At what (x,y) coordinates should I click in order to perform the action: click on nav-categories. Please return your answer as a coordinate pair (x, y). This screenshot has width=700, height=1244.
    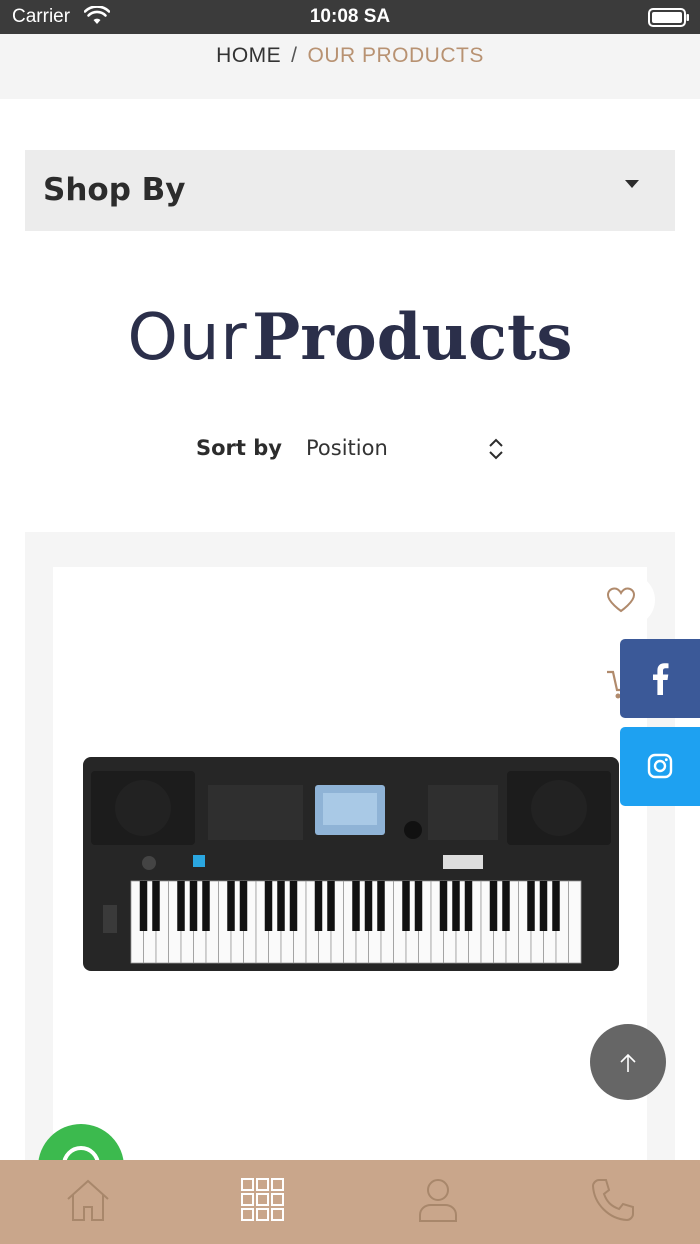
    Looking at the image, I should click on (262, 1202).